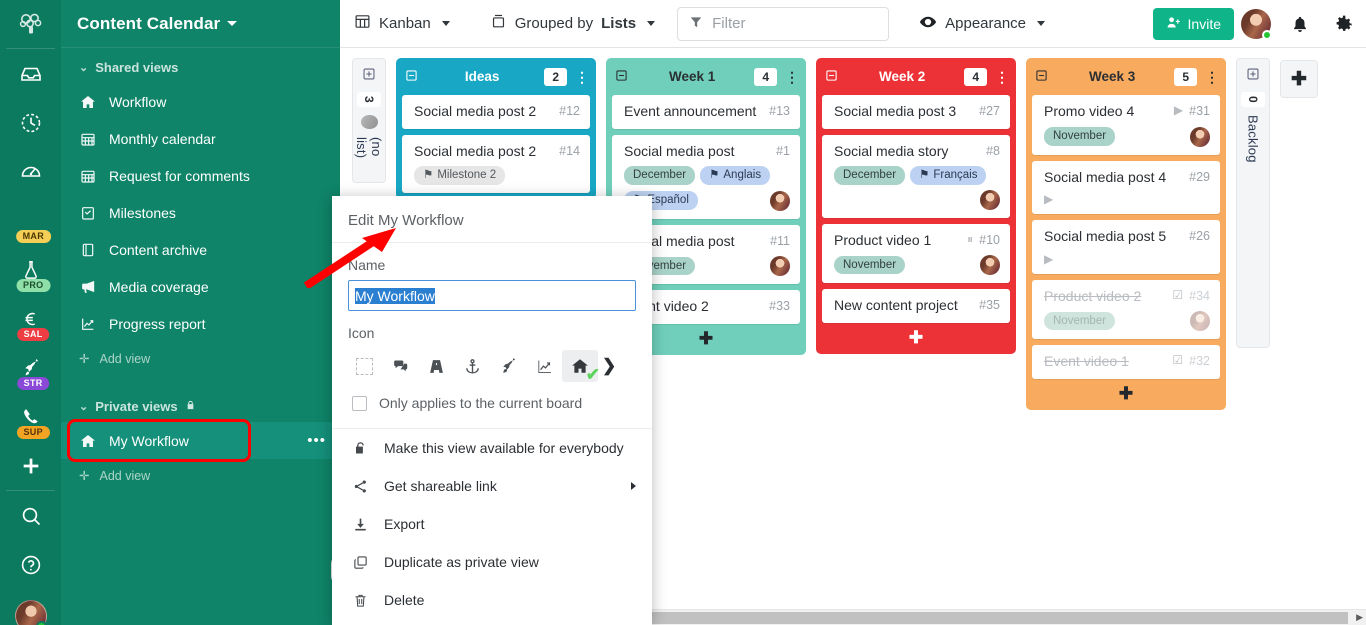 This screenshot has height=625, width=1366. I want to click on grouped-by-dropdown: Grouped by Lists, so click(572, 24).